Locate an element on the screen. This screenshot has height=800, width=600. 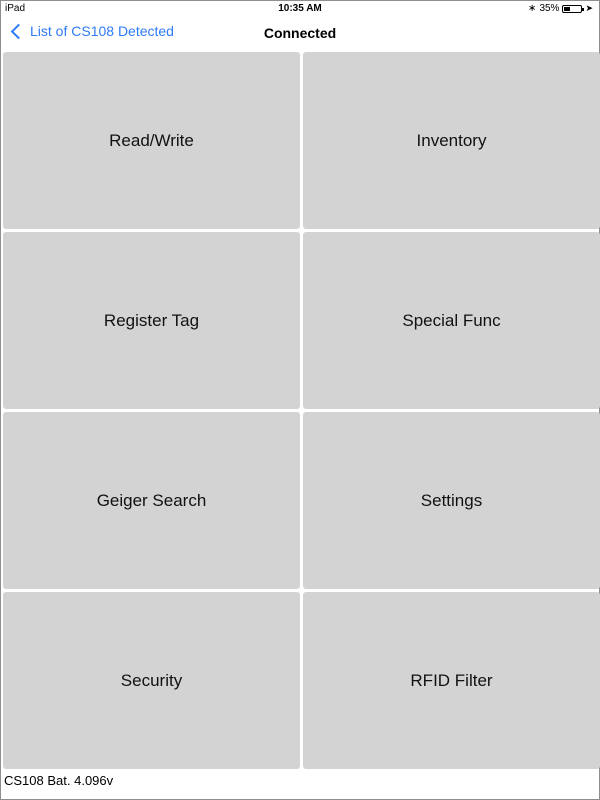
bluetooth-icon: ∗ is located at coordinates (532, 8).